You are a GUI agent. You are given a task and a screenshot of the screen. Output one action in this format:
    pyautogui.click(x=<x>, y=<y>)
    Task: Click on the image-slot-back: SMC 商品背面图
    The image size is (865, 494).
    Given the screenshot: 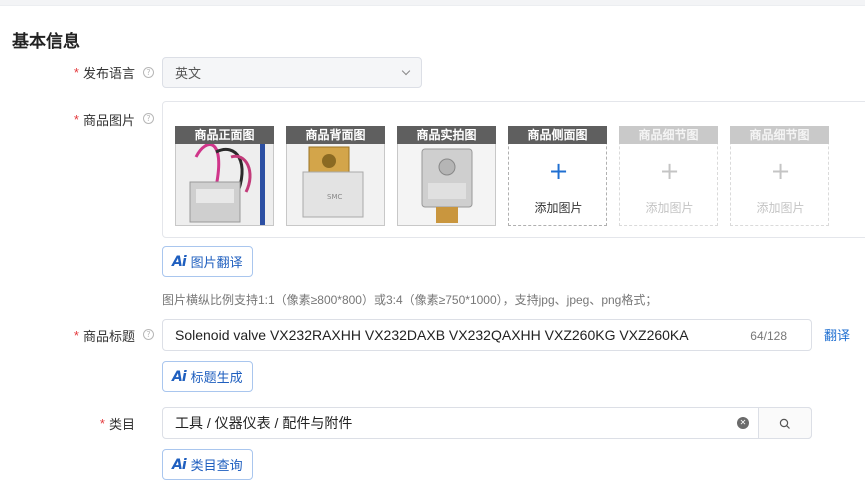 What is the action you would take?
    pyautogui.click(x=335, y=176)
    